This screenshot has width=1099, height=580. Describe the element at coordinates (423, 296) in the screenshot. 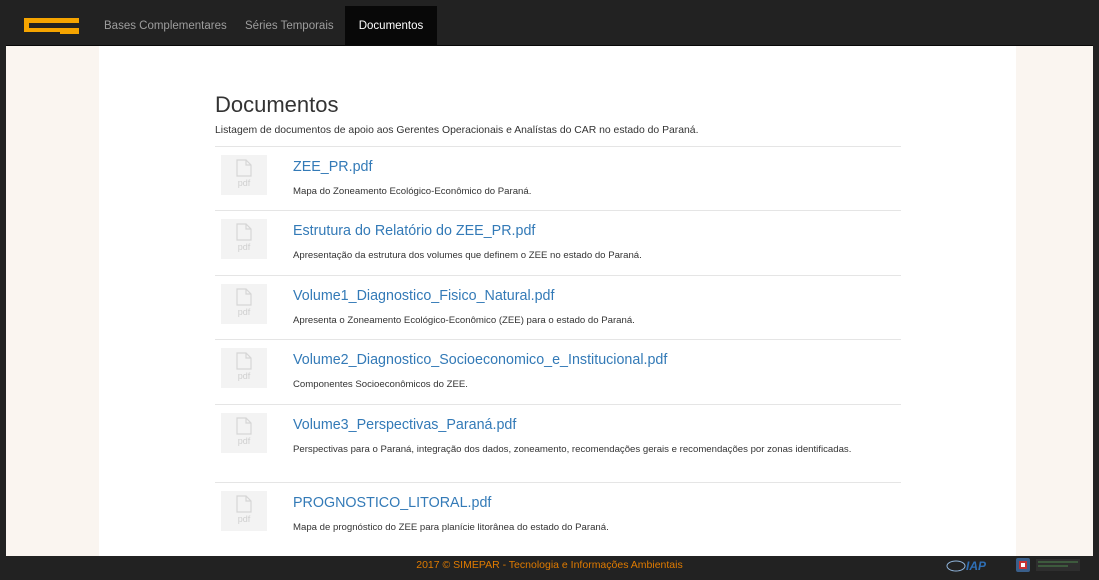

I see `document-link: Volume1_Diagnostico_Fisico_Natural.pdf` at that location.